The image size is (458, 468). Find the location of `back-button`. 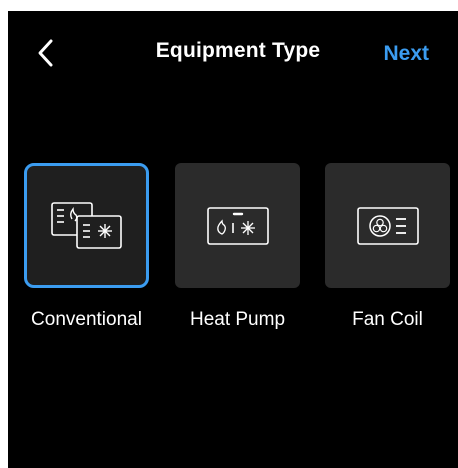

back-button is located at coordinates (47, 53).